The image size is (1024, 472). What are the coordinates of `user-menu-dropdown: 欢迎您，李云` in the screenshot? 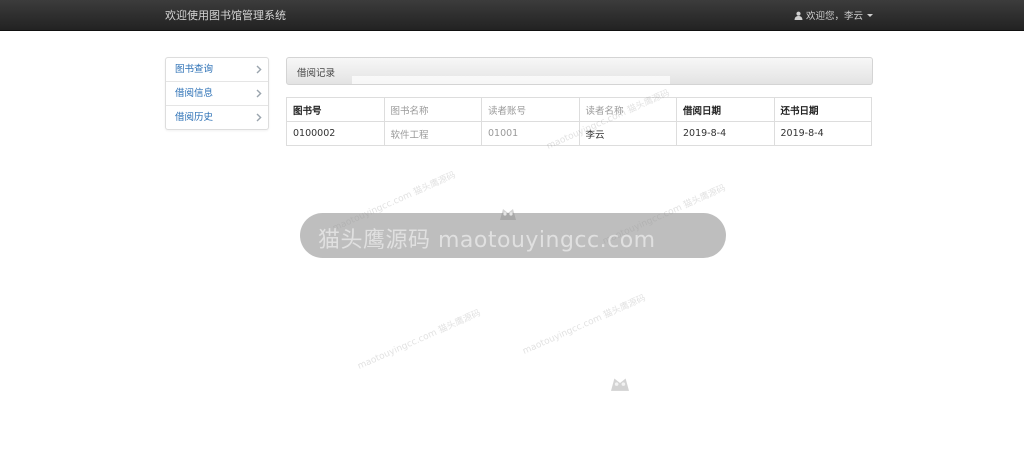 It's located at (833, 15).